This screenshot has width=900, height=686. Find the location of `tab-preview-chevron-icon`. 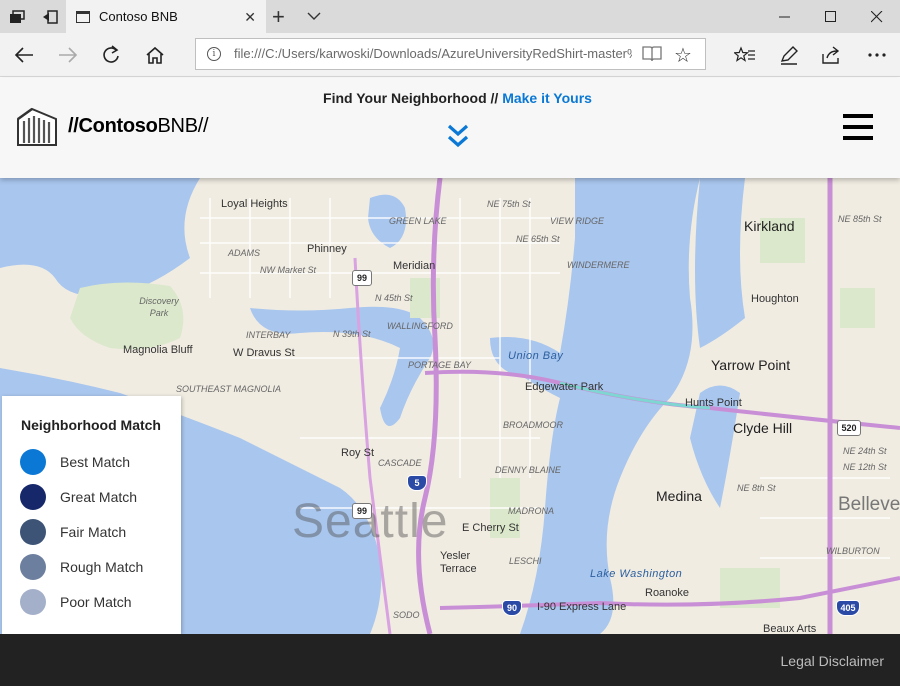

tab-preview-chevron-icon is located at coordinates (314, 17).